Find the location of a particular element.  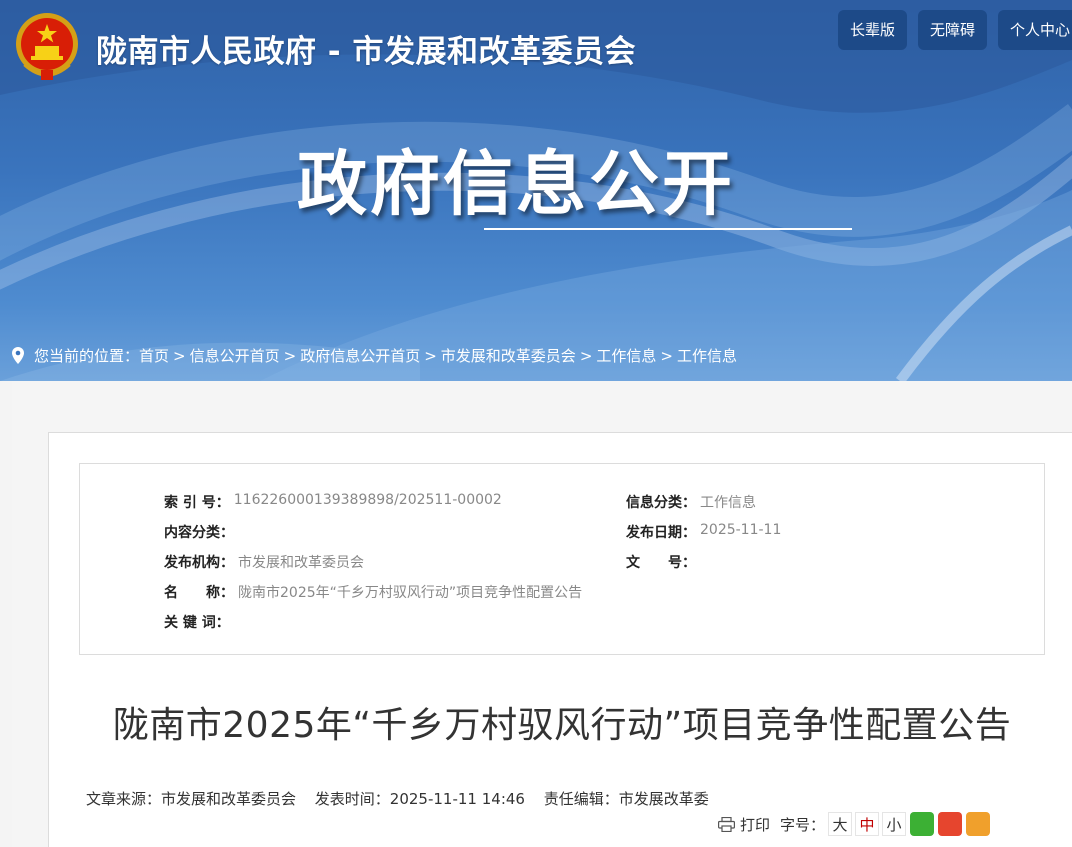

article-title: 陇南市2025年“千乡万村驭风行动”项目竞争性配置公告 is located at coordinates (562, 725).